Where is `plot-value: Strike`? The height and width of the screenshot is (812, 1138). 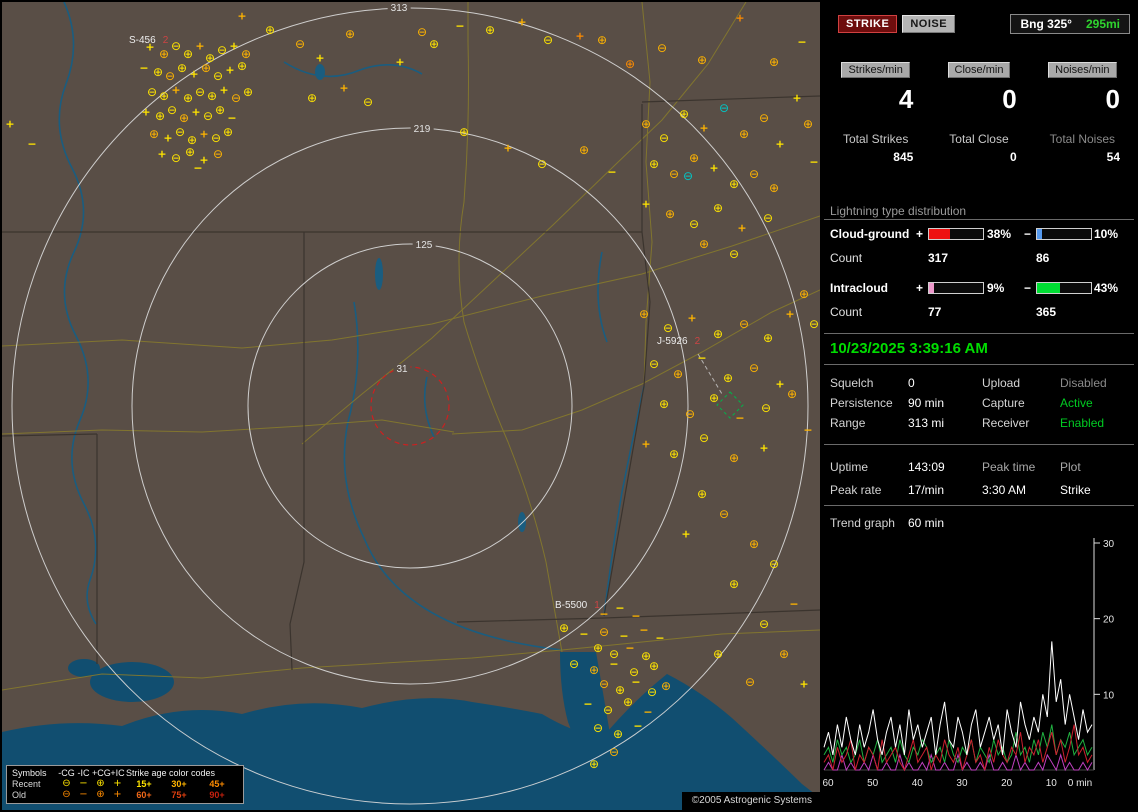
plot-value: Strike is located at coordinates (1075, 490).